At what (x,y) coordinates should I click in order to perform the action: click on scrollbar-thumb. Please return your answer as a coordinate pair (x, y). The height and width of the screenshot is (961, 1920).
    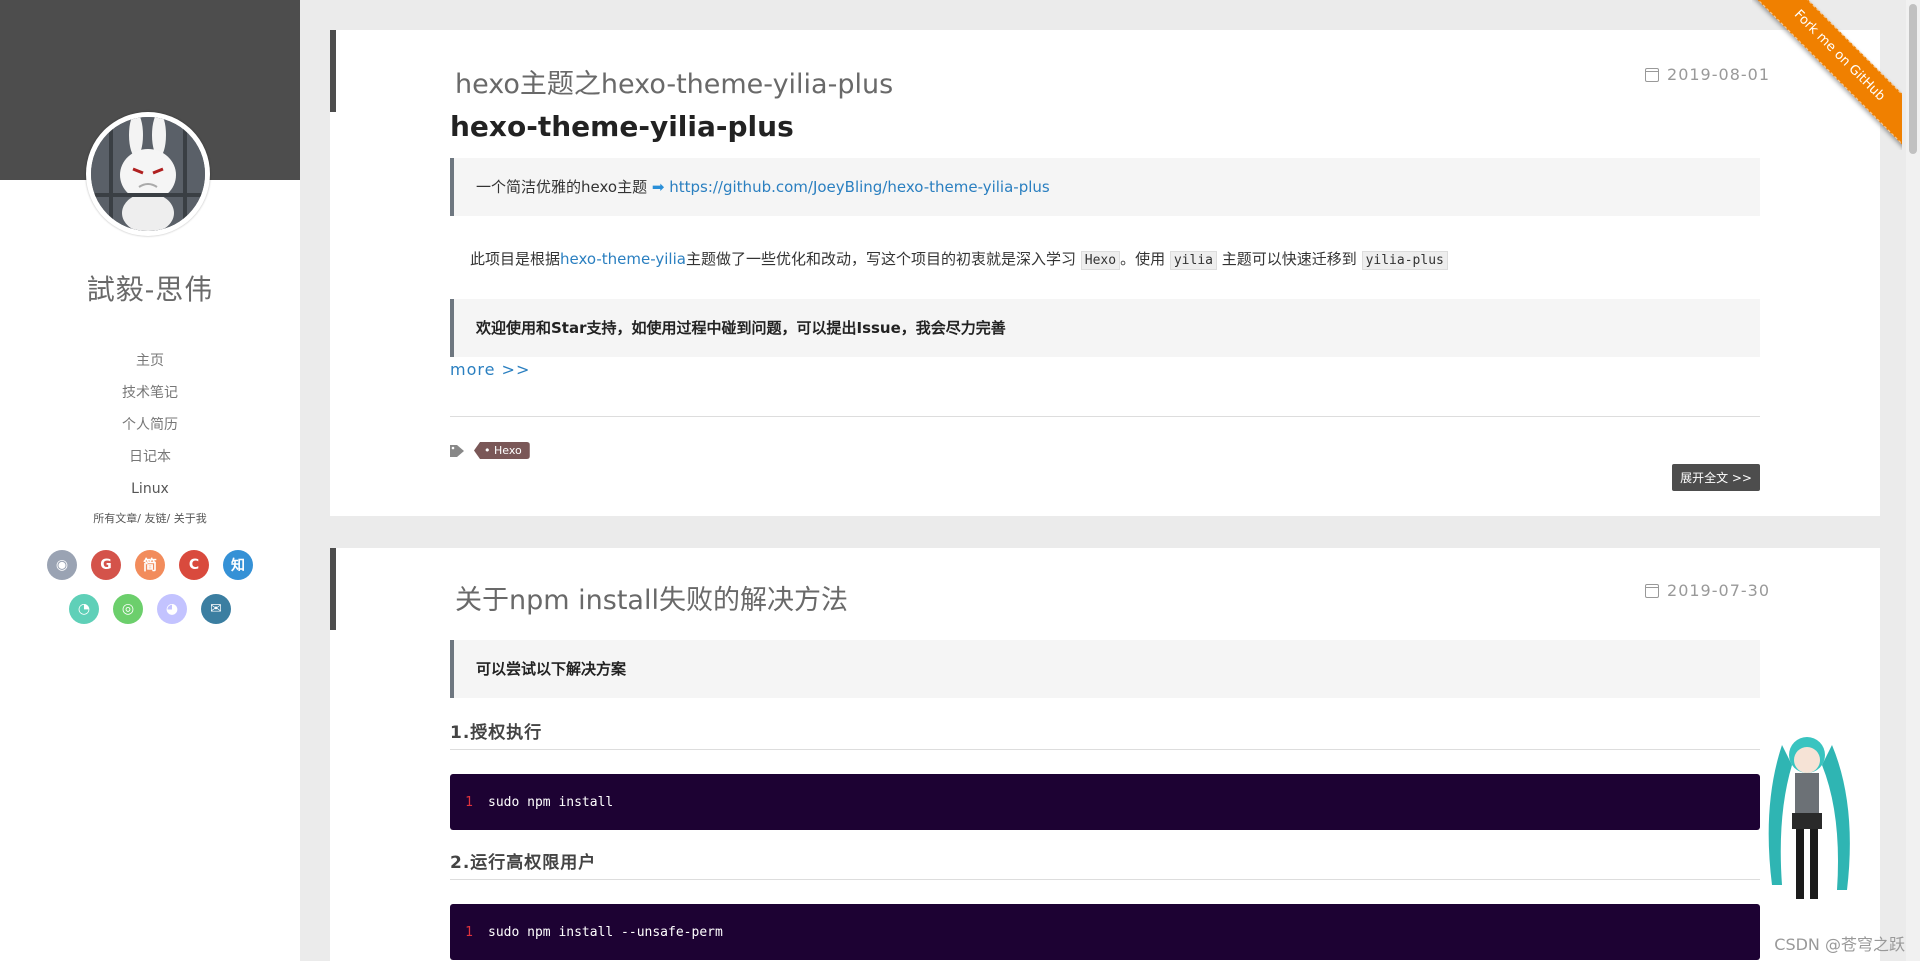
    Looking at the image, I should click on (1913, 79).